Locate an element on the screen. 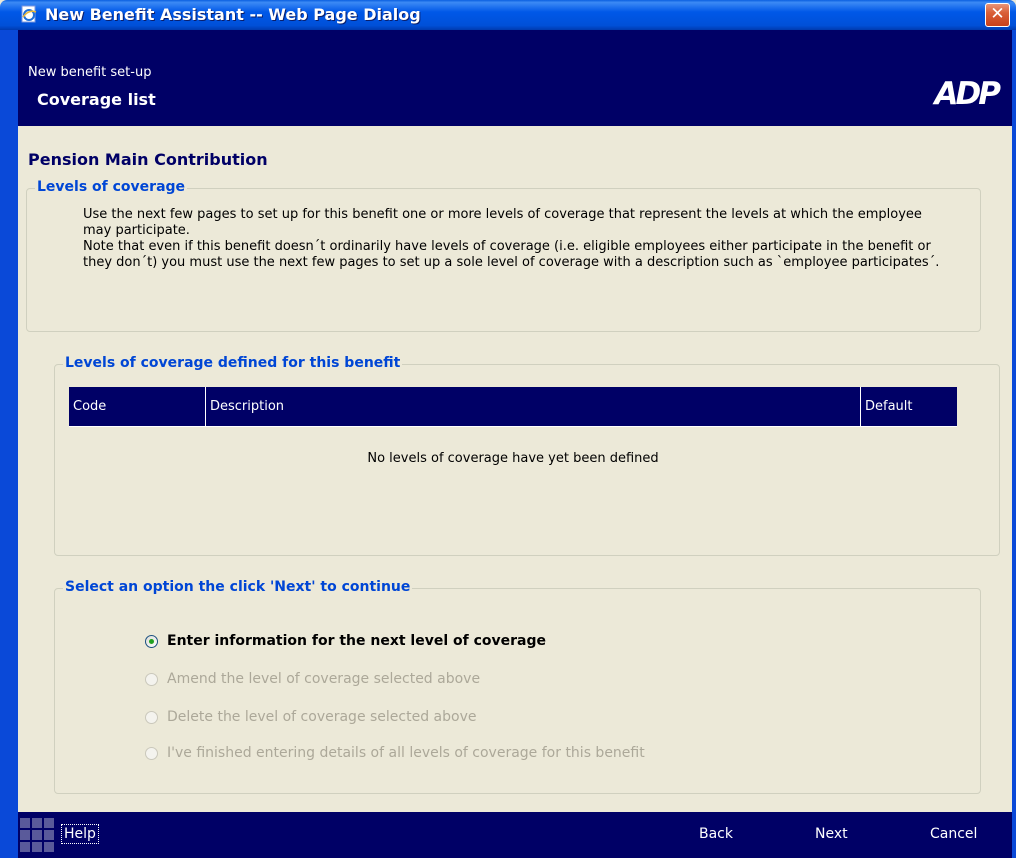  radio-selected-icon is located at coordinates (151, 641).